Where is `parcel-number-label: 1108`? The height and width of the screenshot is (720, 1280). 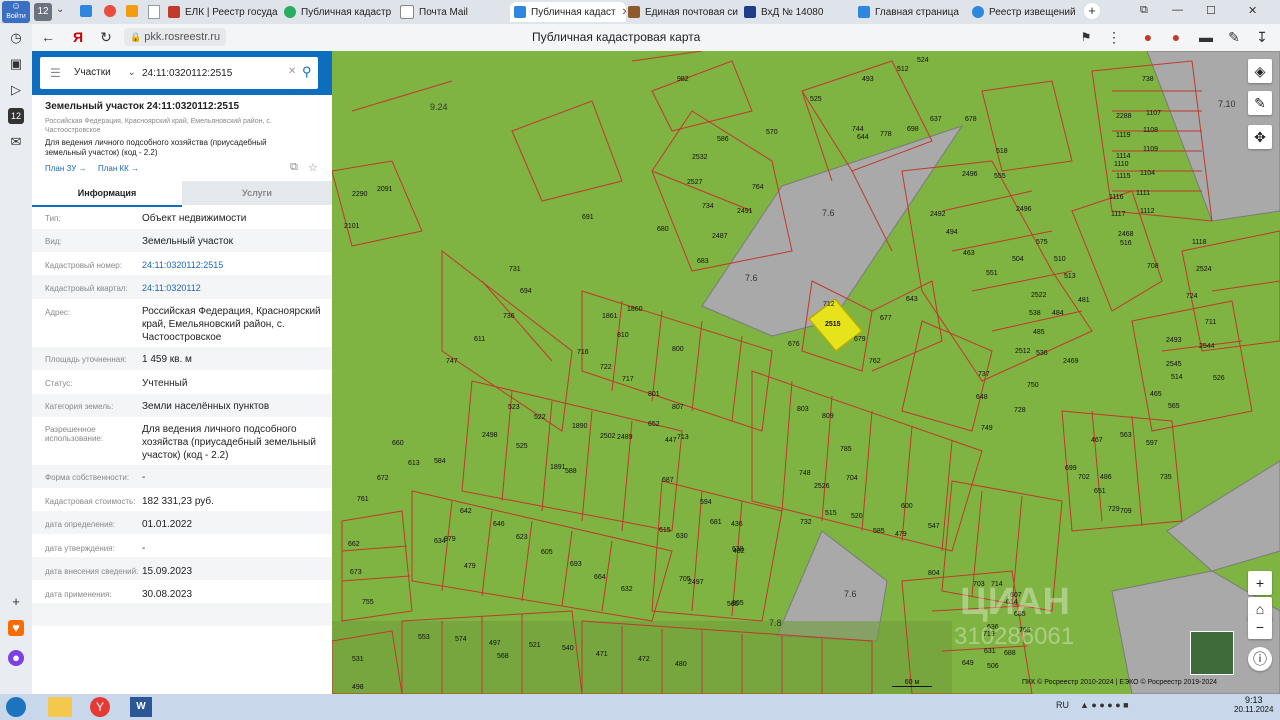
parcel-number-label: 1108 is located at coordinates (1150, 130).